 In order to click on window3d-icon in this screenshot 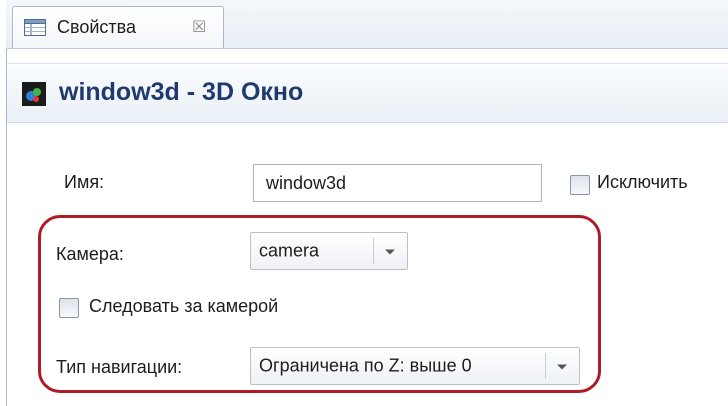, I will do `click(34, 94)`.